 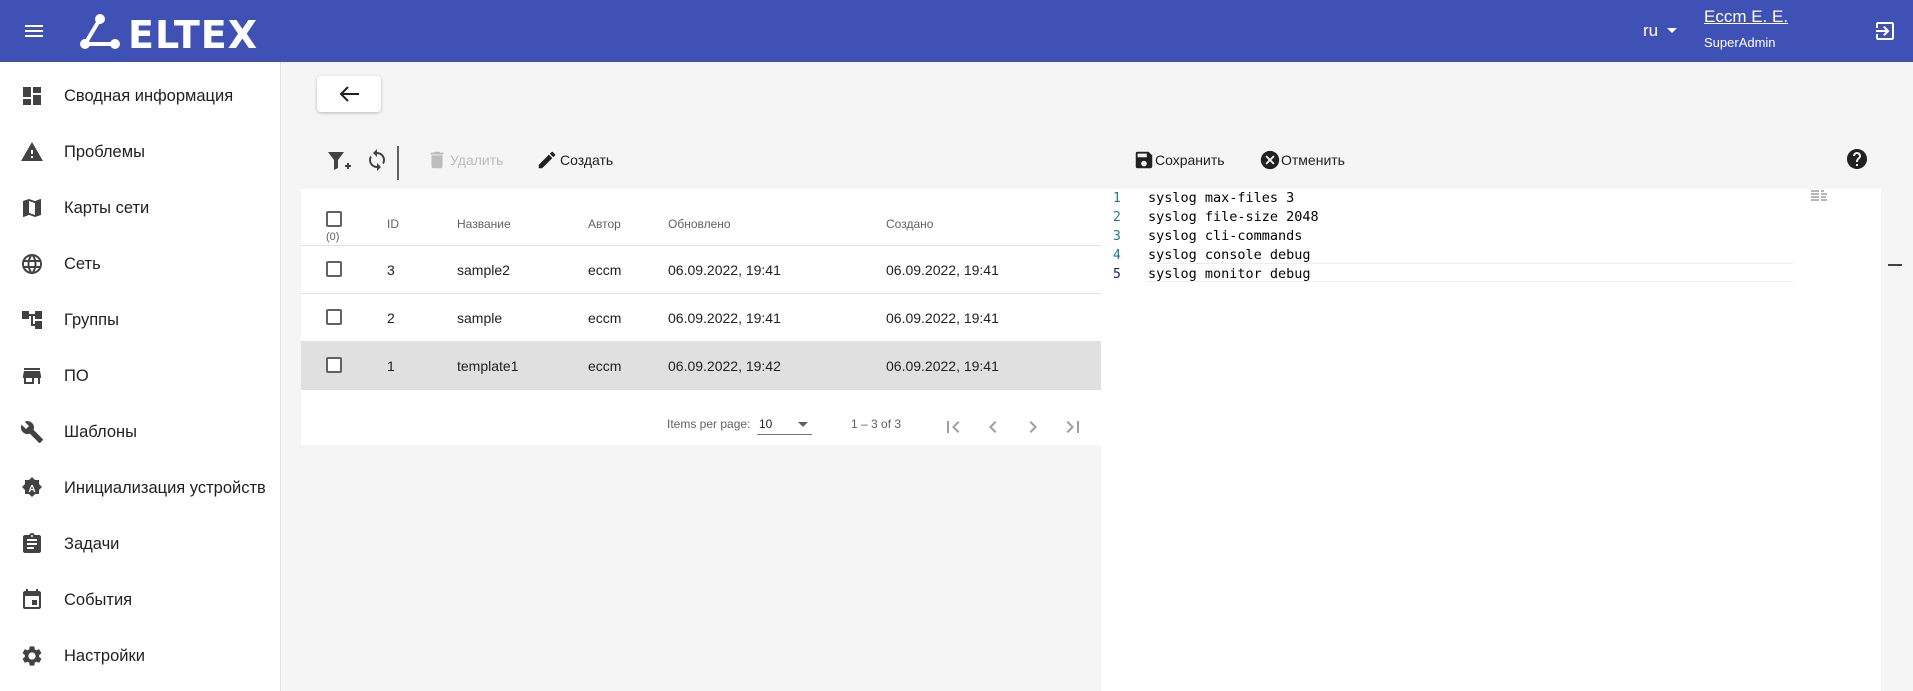 What do you see at coordinates (1033, 427) in the screenshot?
I see `next-page-icon` at bounding box center [1033, 427].